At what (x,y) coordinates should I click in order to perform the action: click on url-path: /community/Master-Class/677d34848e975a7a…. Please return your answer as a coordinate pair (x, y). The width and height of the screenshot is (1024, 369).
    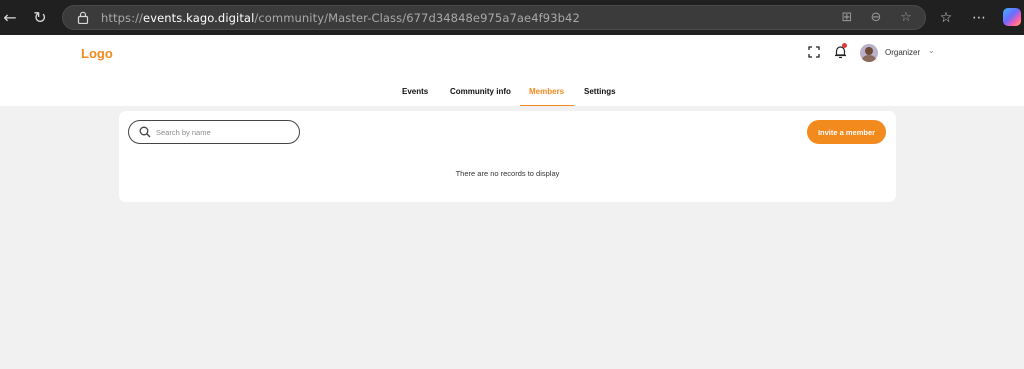
    Looking at the image, I should click on (417, 18).